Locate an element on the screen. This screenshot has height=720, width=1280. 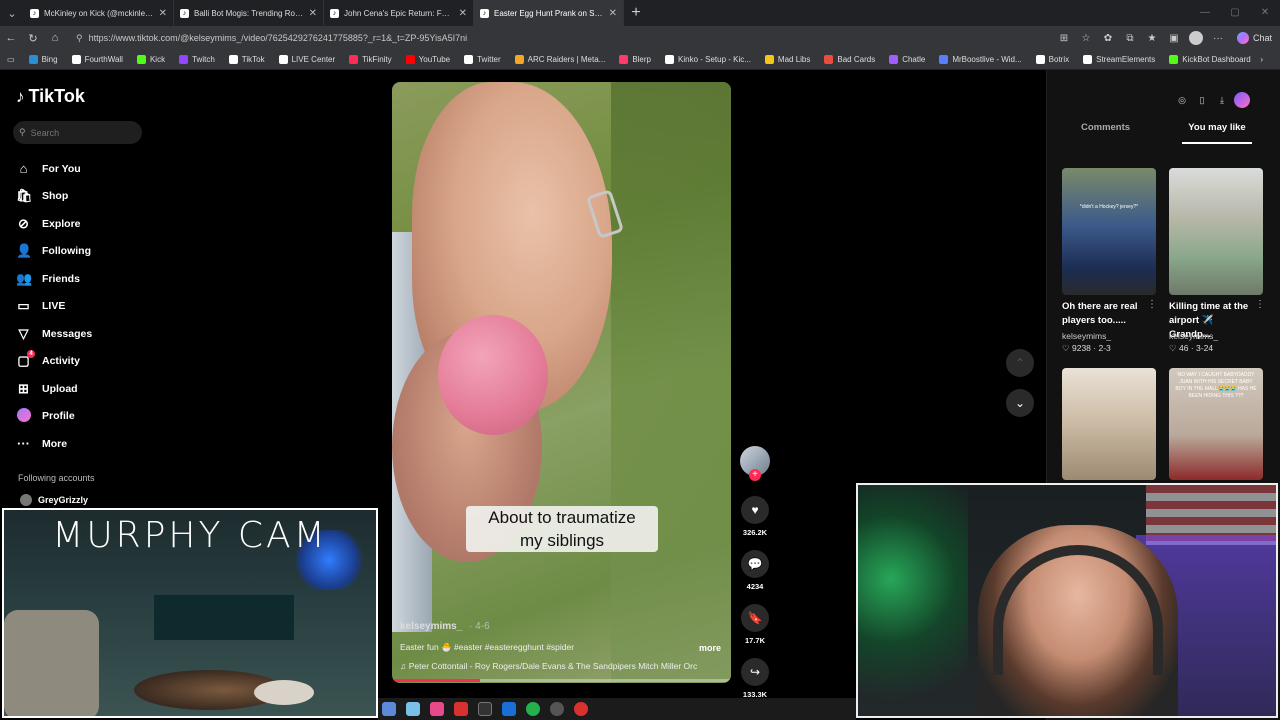
bookmark-item: Twitch is located at coordinates (197, 59).